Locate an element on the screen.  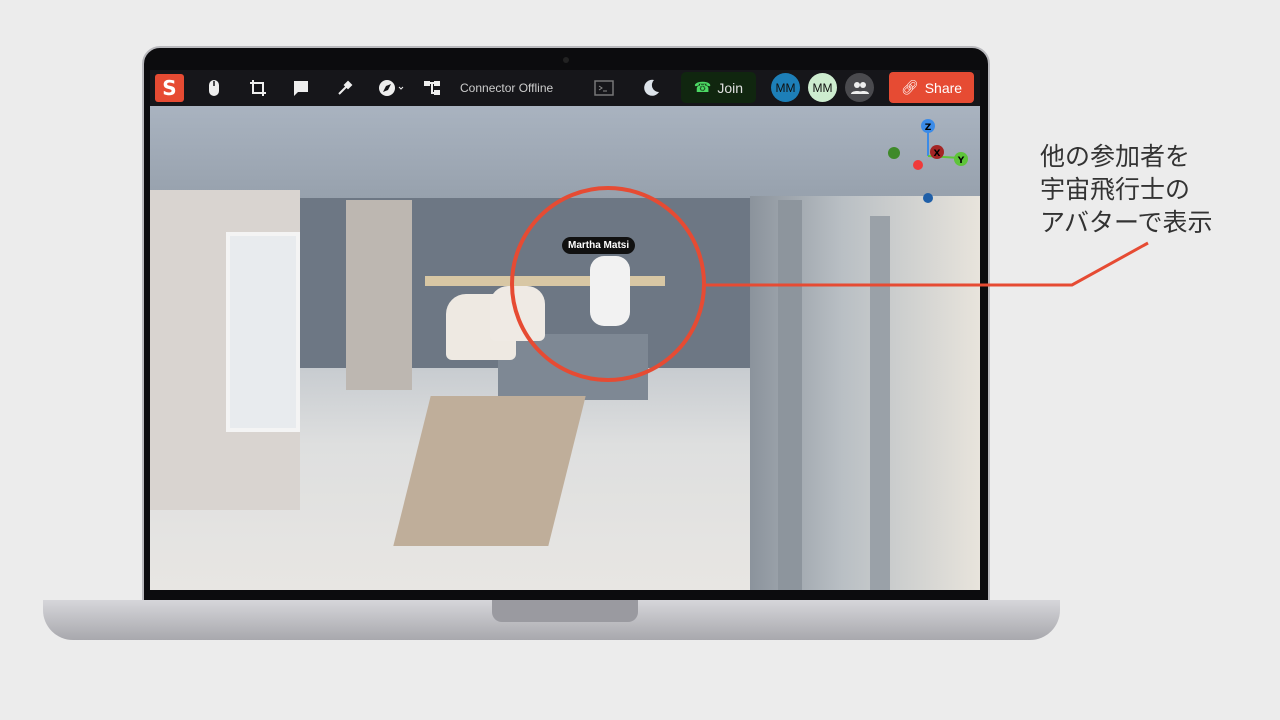
pendant-lamp is located at coordinates (517, 313).